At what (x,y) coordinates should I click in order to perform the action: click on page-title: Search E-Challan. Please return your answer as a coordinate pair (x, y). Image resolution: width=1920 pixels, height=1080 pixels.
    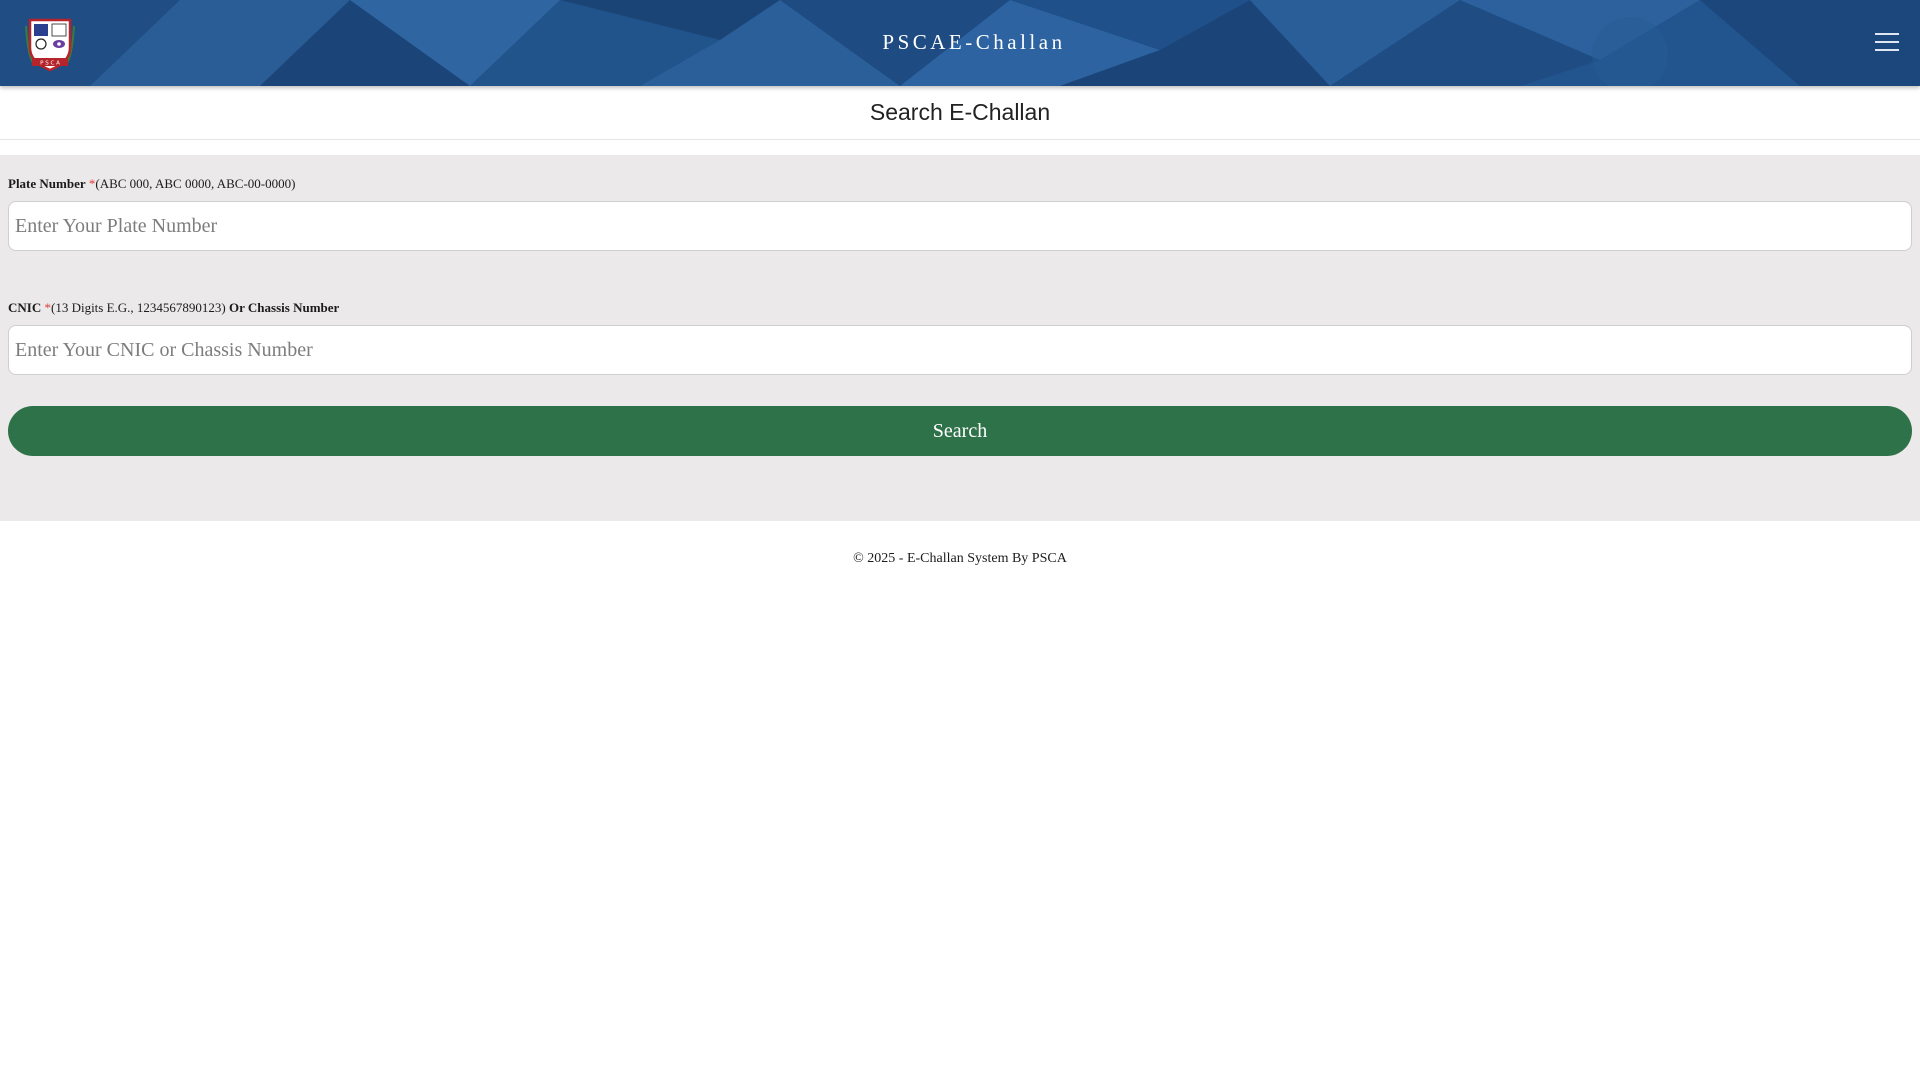
    Looking at the image, I should click on (960, 112).